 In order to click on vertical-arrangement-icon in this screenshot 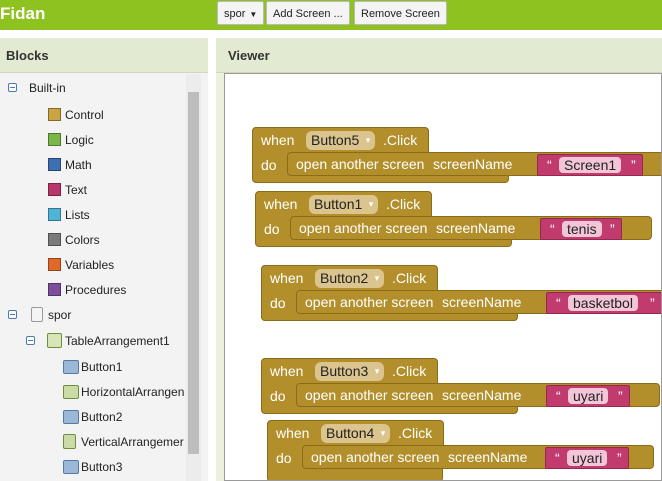, I will do `click(69, 441)`.